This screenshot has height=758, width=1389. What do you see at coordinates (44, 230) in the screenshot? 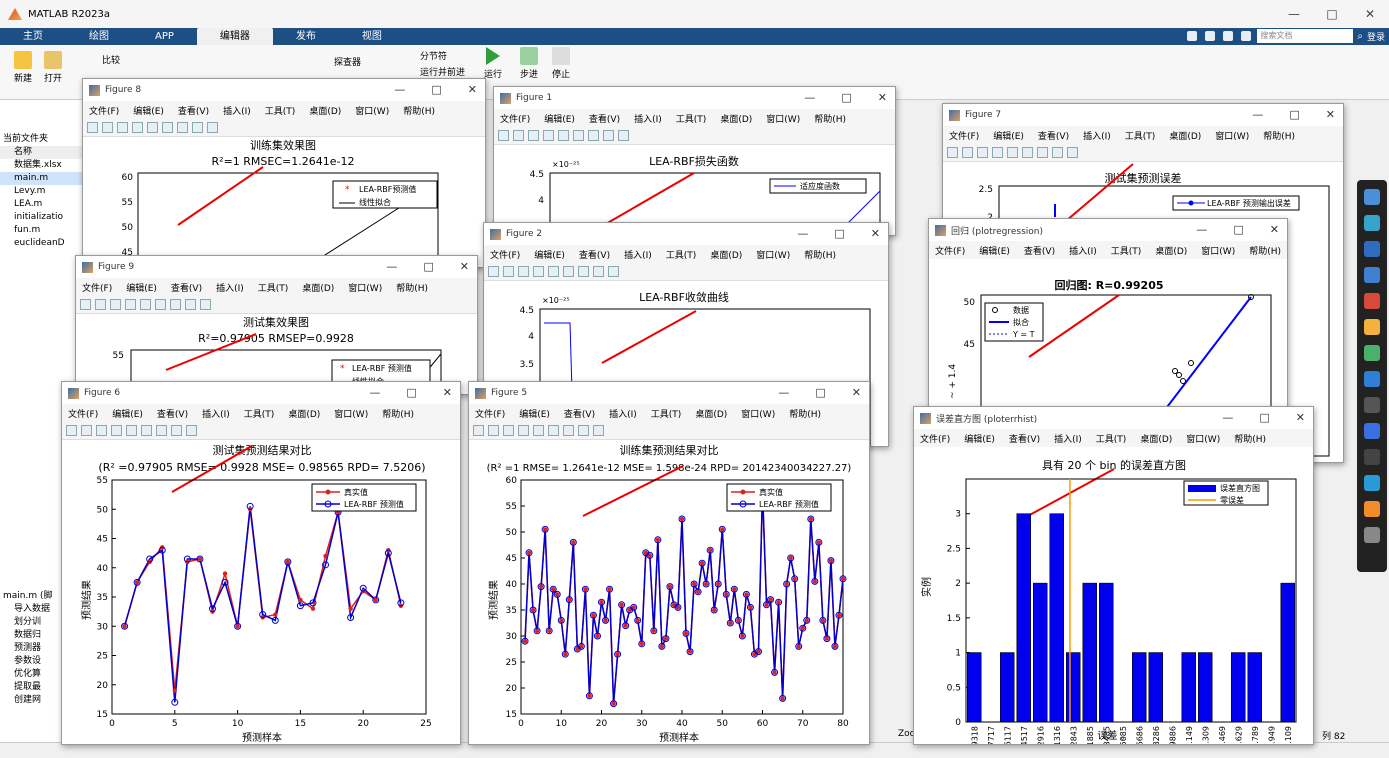
I see `file-item: fun.m` at bounding box center [44, 230].